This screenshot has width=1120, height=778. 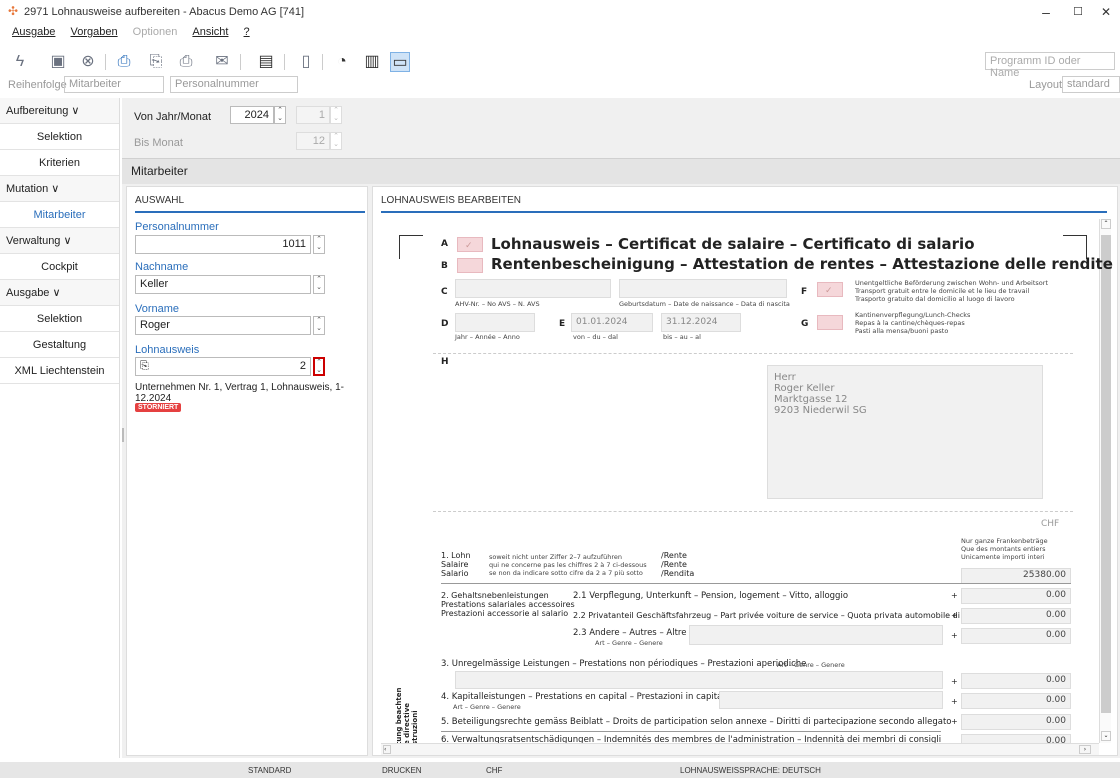 I want to click on year-spinner: ⌃ ⌄, so click(x=280, y=115).